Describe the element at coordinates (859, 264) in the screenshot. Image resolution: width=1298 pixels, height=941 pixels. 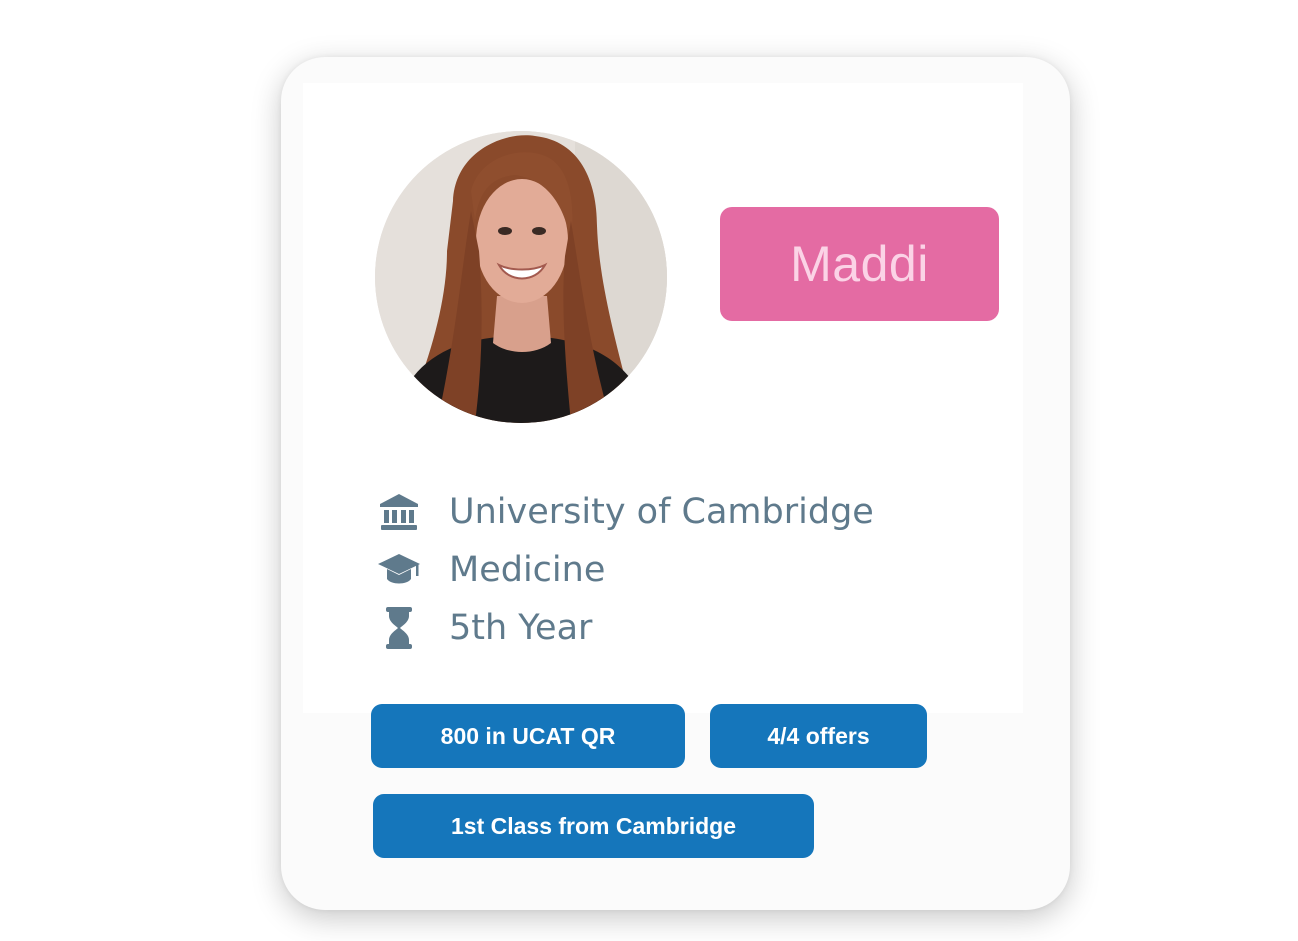
I see `tutor-name-badge: Maddi` at that location.